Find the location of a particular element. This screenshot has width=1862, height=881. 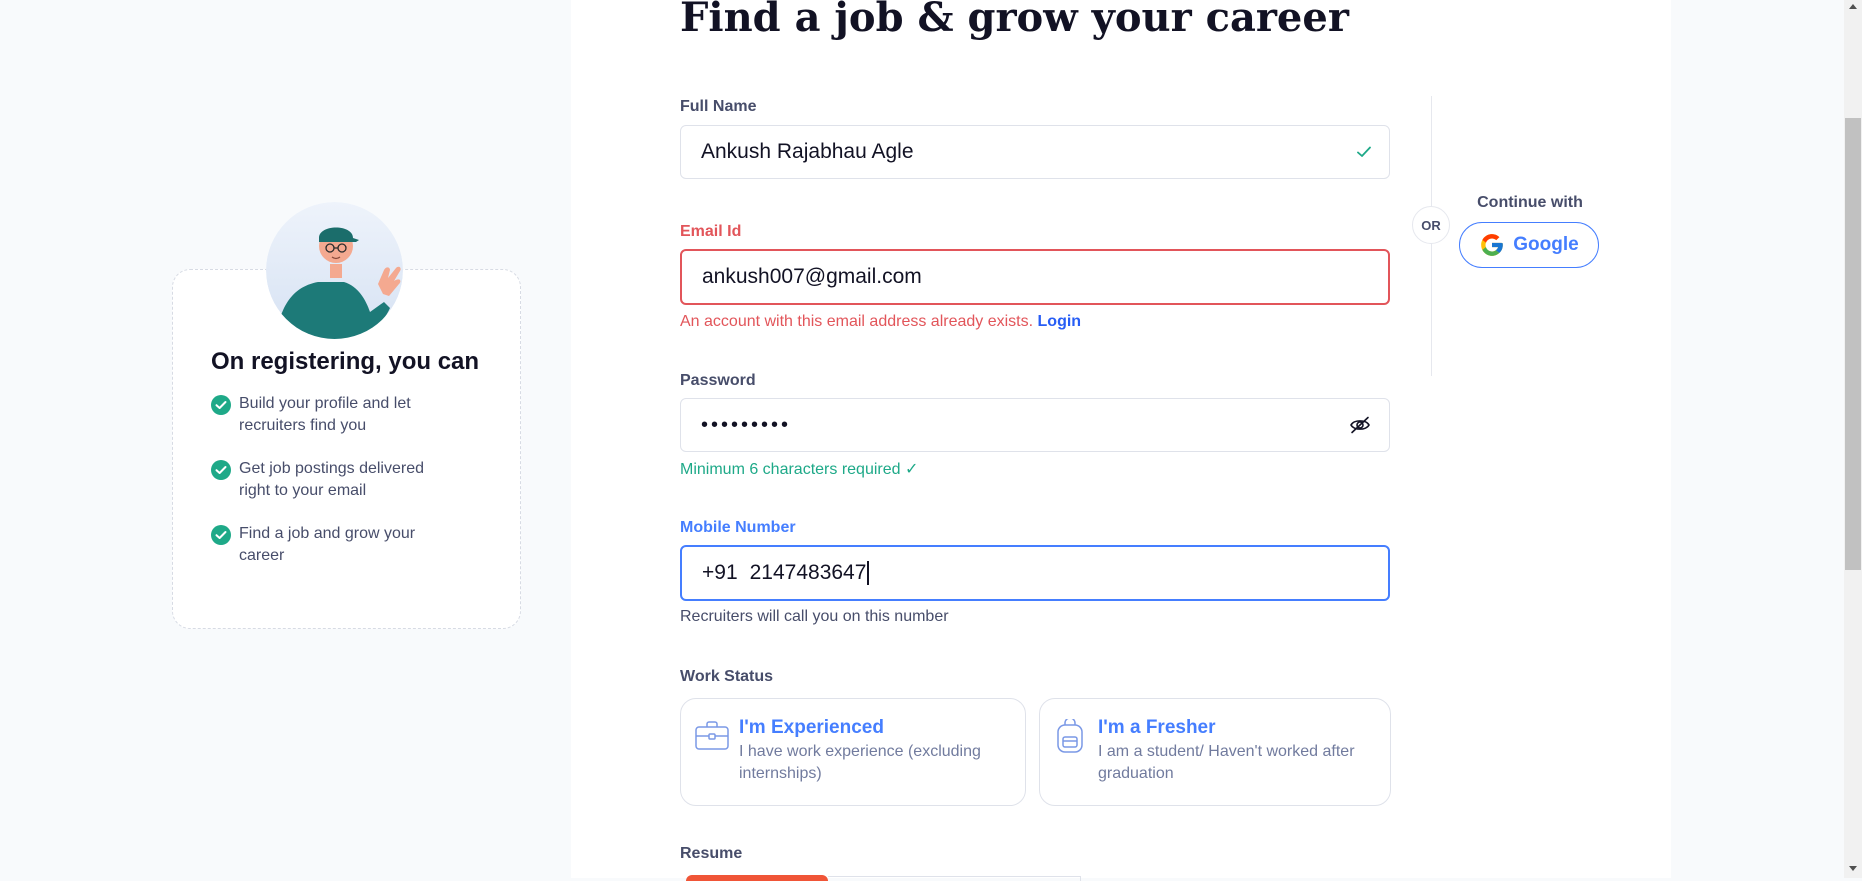

briefcase-icon is located at coordinates (712, 736).